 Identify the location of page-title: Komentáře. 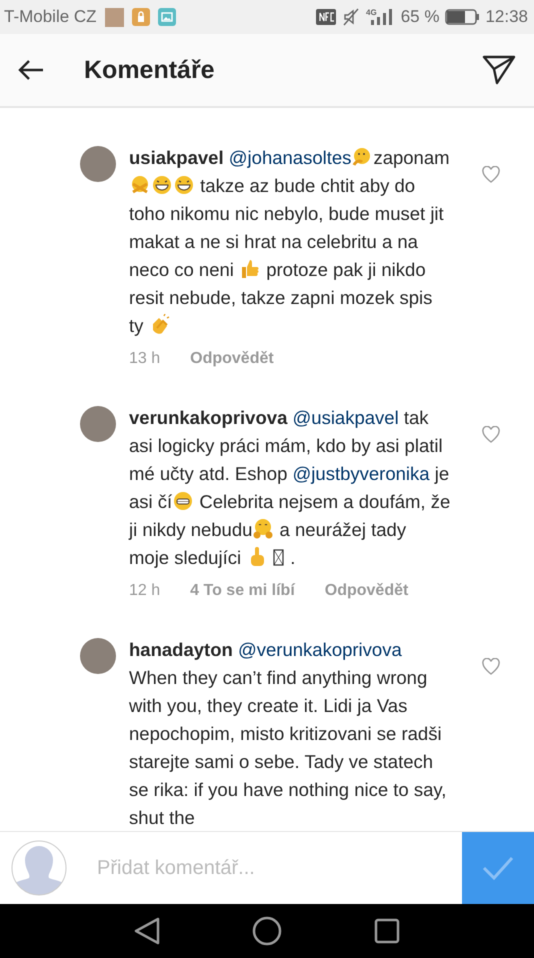
(150, 70).